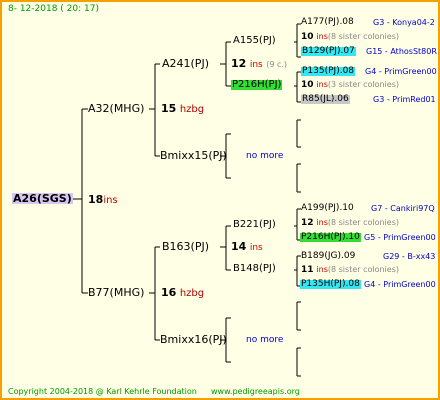  Describe the element at coordinates (103, 199) in the screenshot. I see `root-ins: 18ins` at that location.